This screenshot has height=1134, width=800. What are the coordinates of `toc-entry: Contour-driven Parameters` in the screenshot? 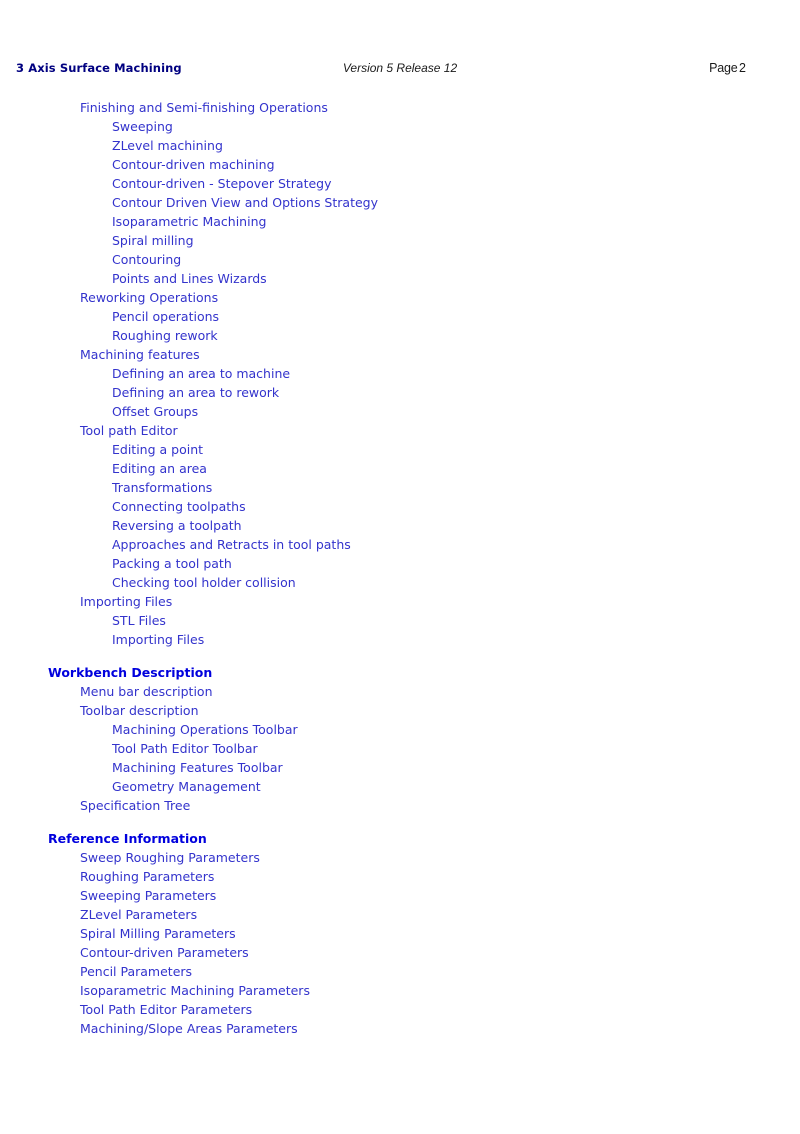 It's located at (440, 952).